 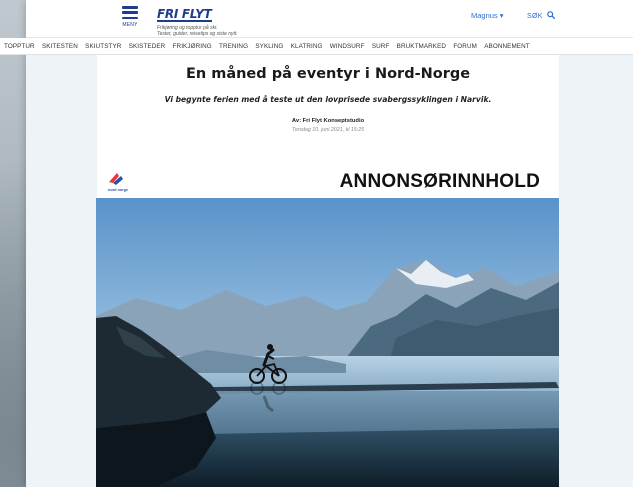 I want to click on search-button: SØK, so click(x=541, y=15).